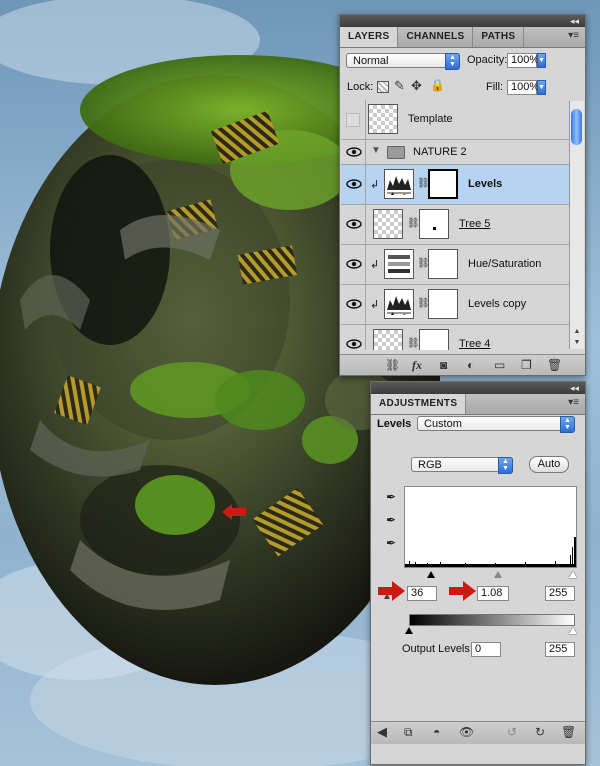 Image resolution: width=600 pixels, height=766 pixels. What do you see at coordinates (549, 464) in the screenshot?
I see `auto-button: Auto` at bounding box center [549, 464].